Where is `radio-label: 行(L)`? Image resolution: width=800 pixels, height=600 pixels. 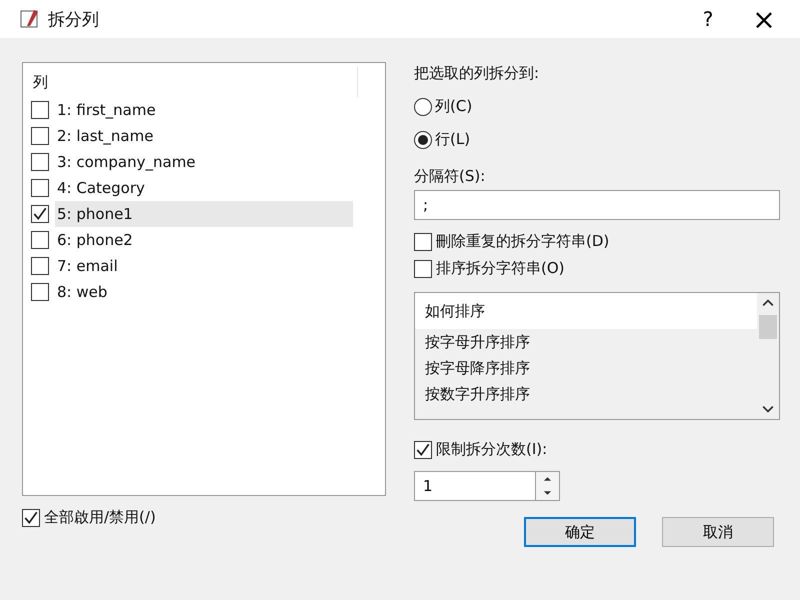
radio-label: 行(L) is located at coordinates (452, 139).